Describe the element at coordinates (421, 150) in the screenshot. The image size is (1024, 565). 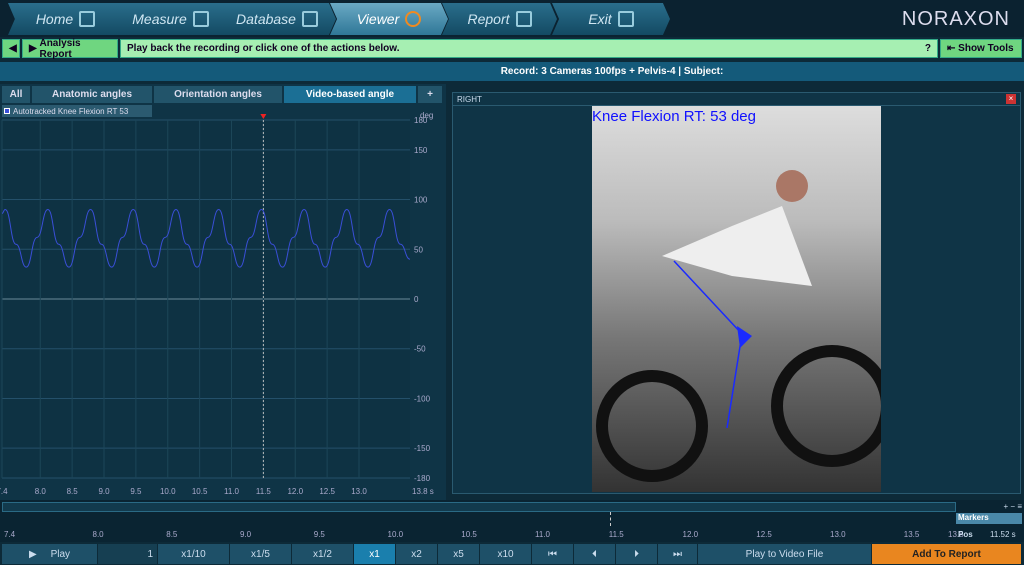
I see `y-tick-label: 150` at that location.